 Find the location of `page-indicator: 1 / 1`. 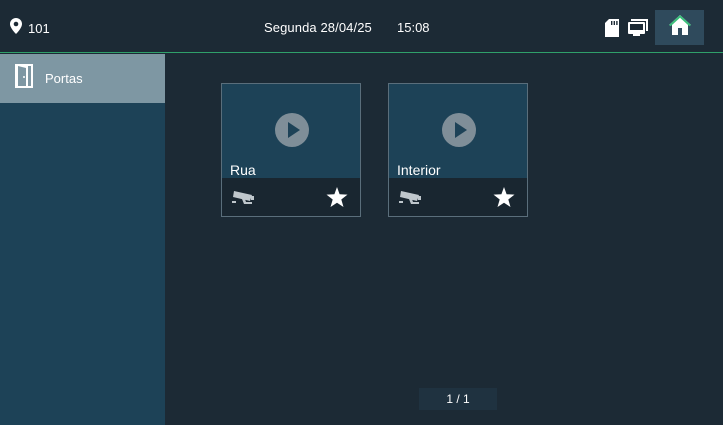

page-indicator: 1 / 1 is located at coordinates (458, 399).